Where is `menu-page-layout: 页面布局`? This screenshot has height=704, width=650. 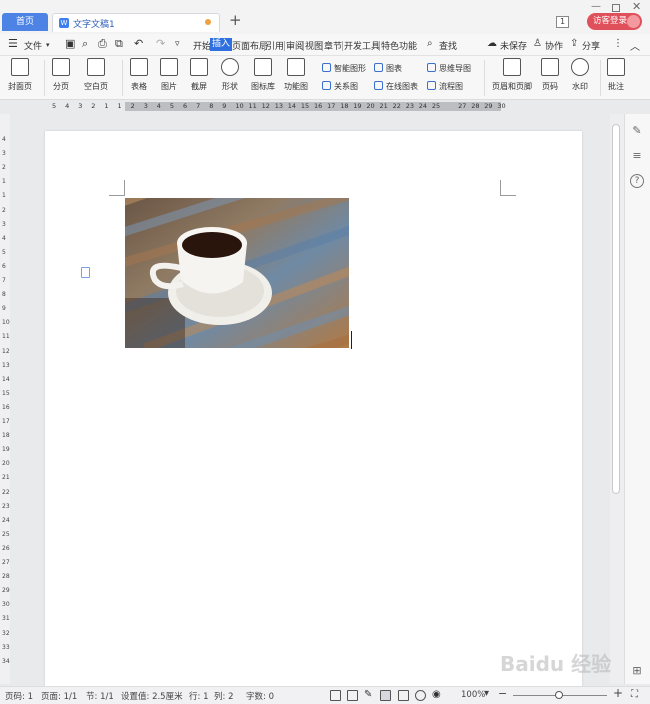 menu-page-layout: 页面布局 is located at coordinates (250, 45).